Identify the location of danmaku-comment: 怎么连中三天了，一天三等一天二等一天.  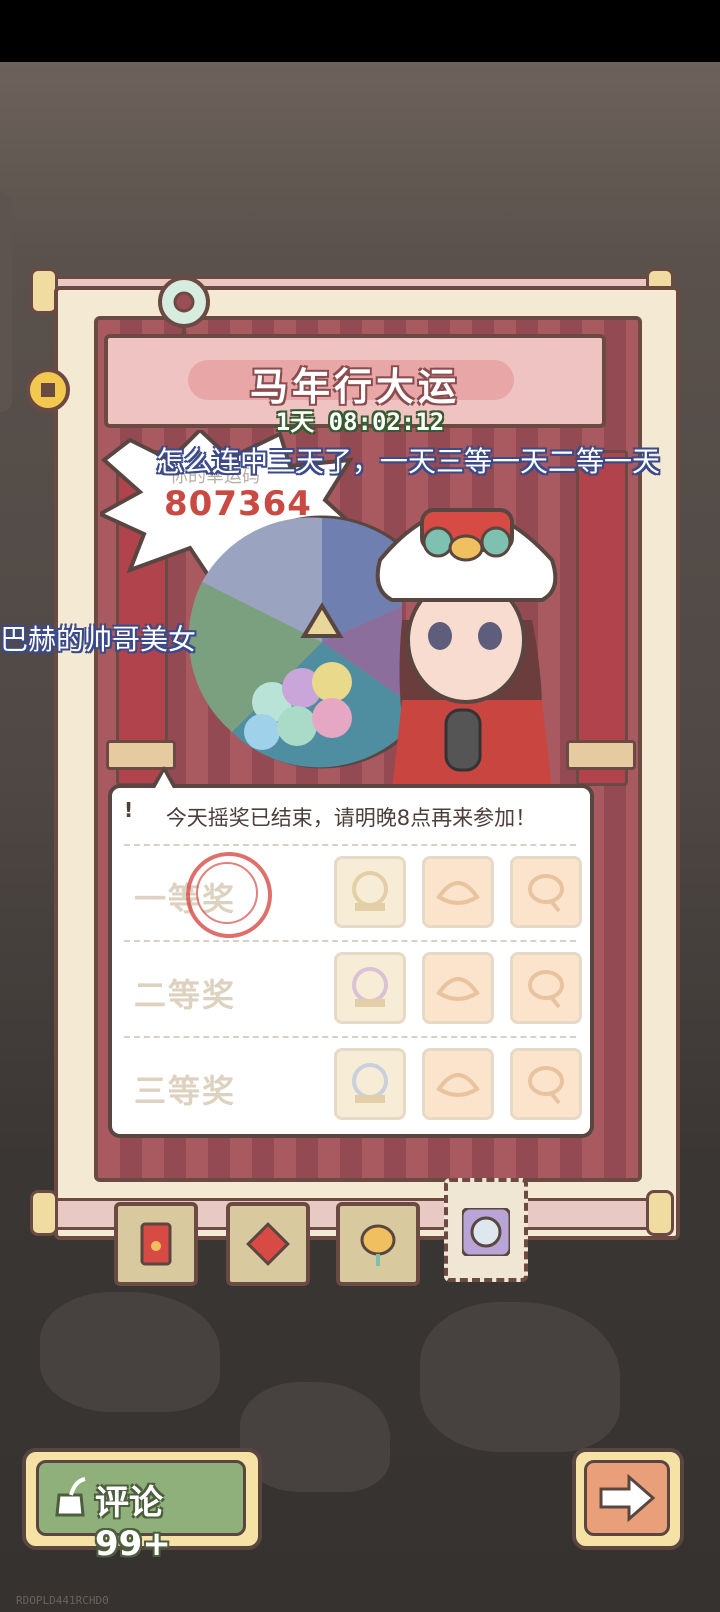
(408, 461).